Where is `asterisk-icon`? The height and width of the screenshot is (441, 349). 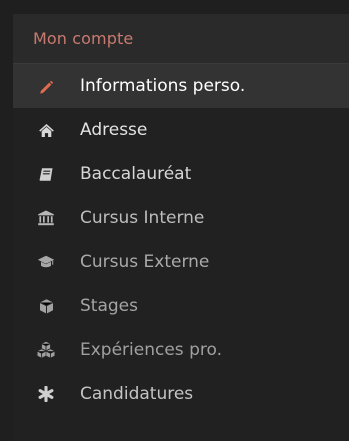 asterisk-icon is located at coordinates (46, 394).